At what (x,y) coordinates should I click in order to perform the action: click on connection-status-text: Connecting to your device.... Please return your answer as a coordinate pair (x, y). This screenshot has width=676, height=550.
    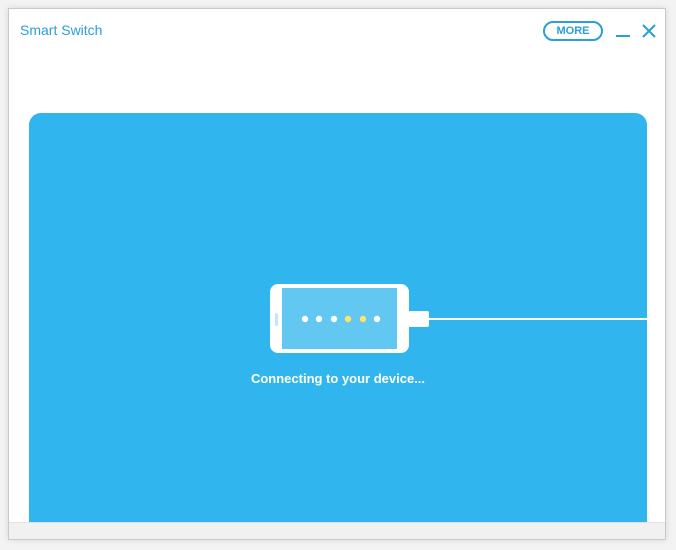
    Looking at the image, I should click on (338, 378).